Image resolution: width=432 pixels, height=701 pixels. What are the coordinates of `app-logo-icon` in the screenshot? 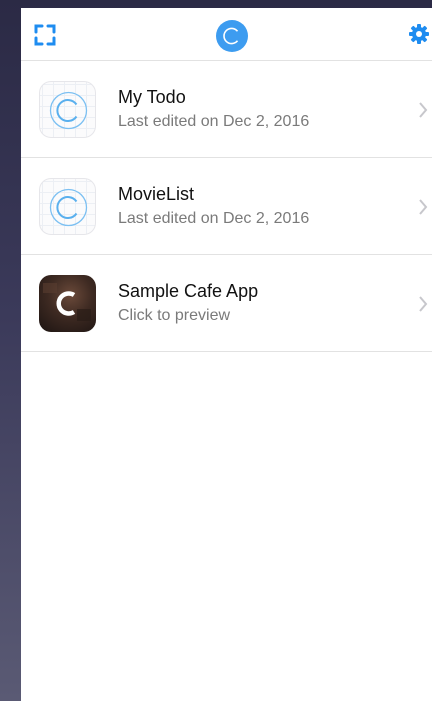 It's located at (232, 36).